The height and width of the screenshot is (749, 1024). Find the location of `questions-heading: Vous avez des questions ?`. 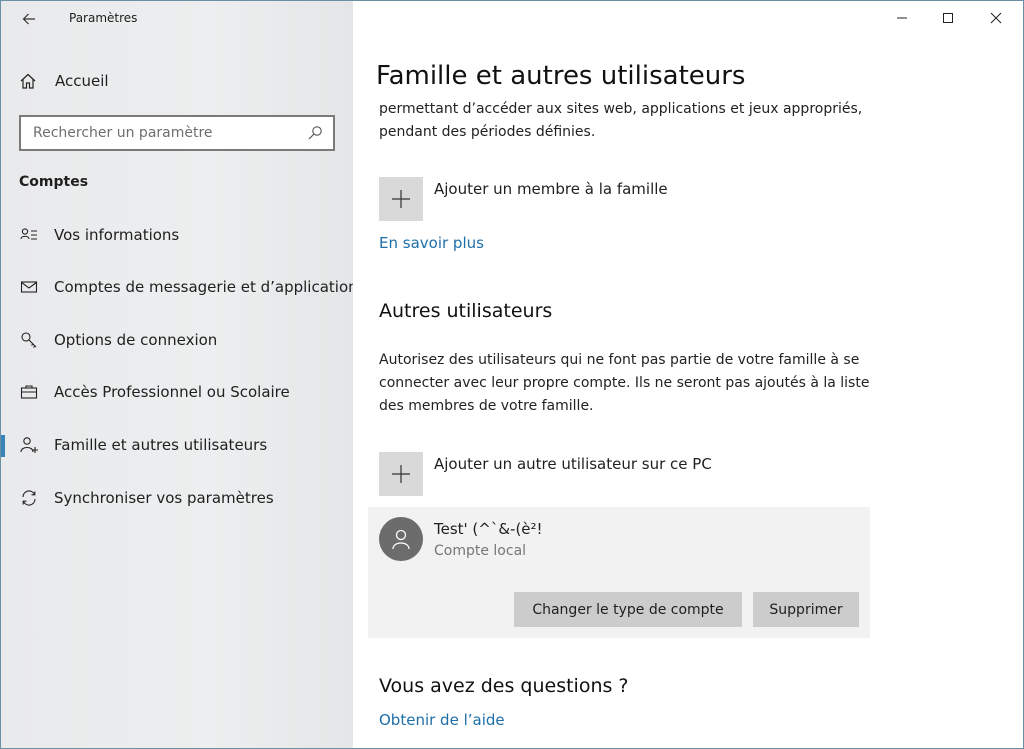

questions-heading: Vous avez des questions ? is located at coordinates (504, 686).